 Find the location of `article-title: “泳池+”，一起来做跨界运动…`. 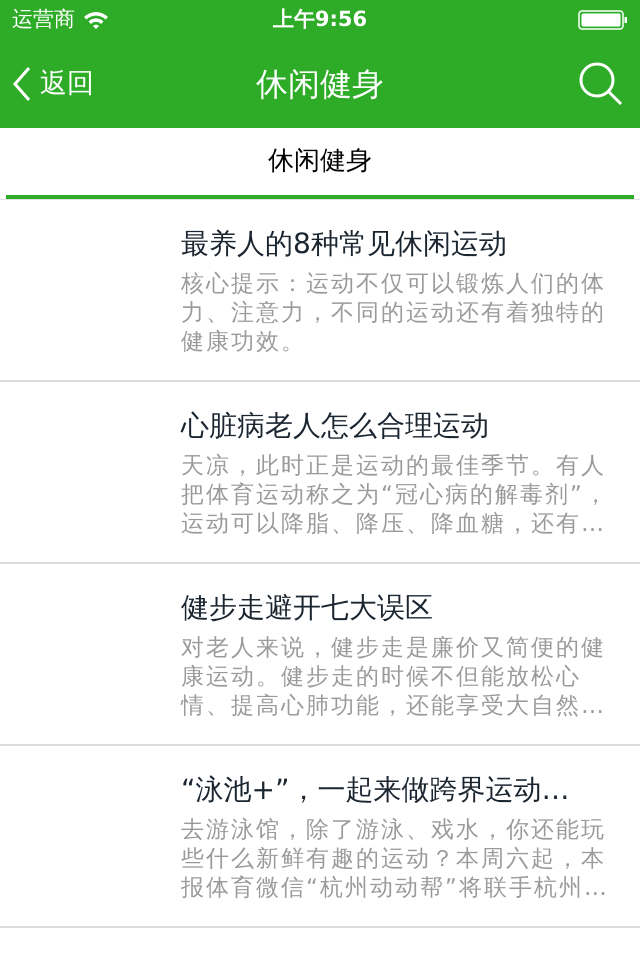

article-title: “泳池+”，一起来做跨界运动… is located at coordinates (375, 790).